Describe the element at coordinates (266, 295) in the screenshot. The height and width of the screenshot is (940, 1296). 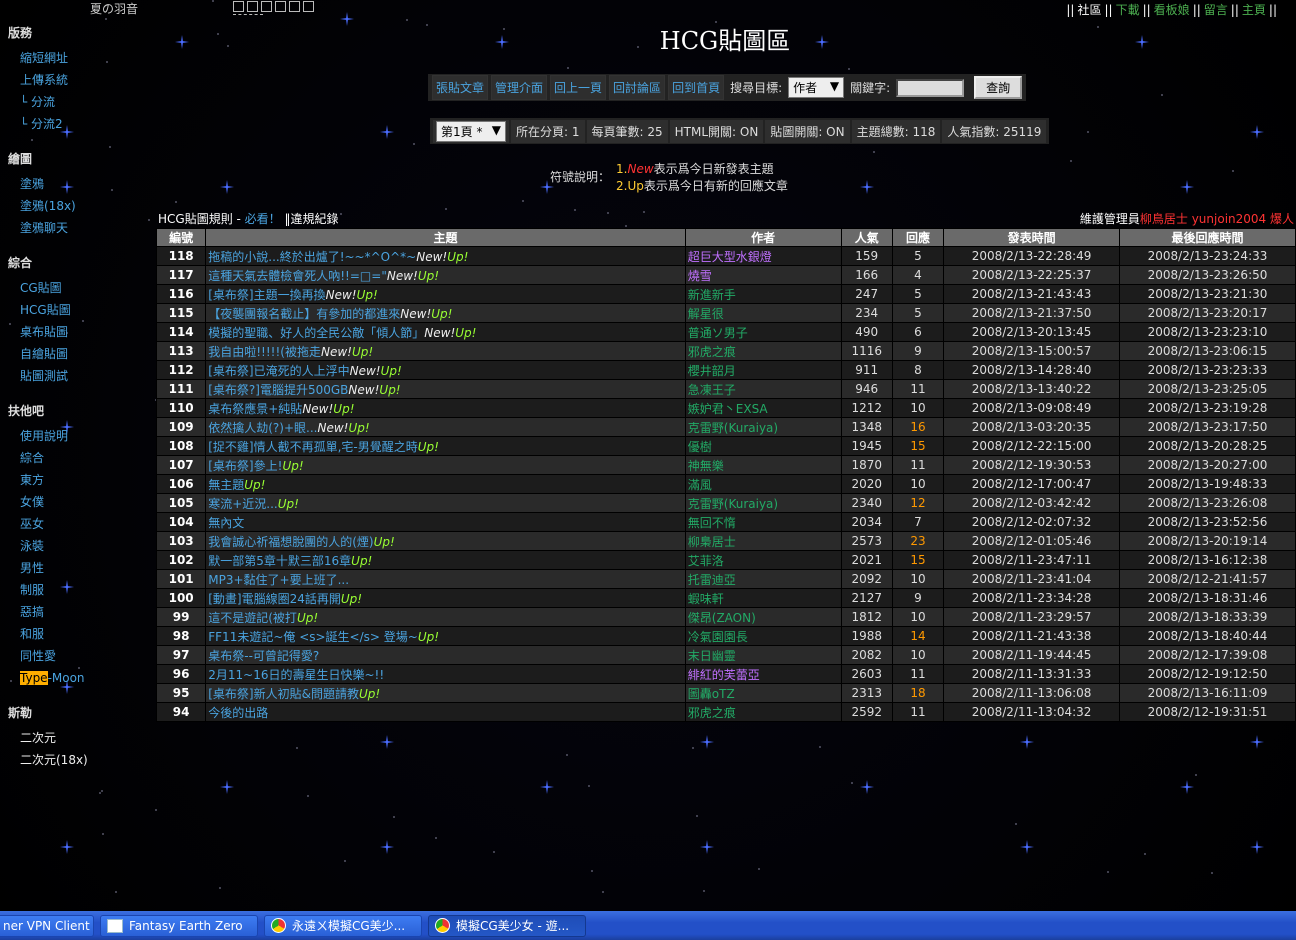
I see `topic-title-text: [桌布祭]主題一換再換` at that location.